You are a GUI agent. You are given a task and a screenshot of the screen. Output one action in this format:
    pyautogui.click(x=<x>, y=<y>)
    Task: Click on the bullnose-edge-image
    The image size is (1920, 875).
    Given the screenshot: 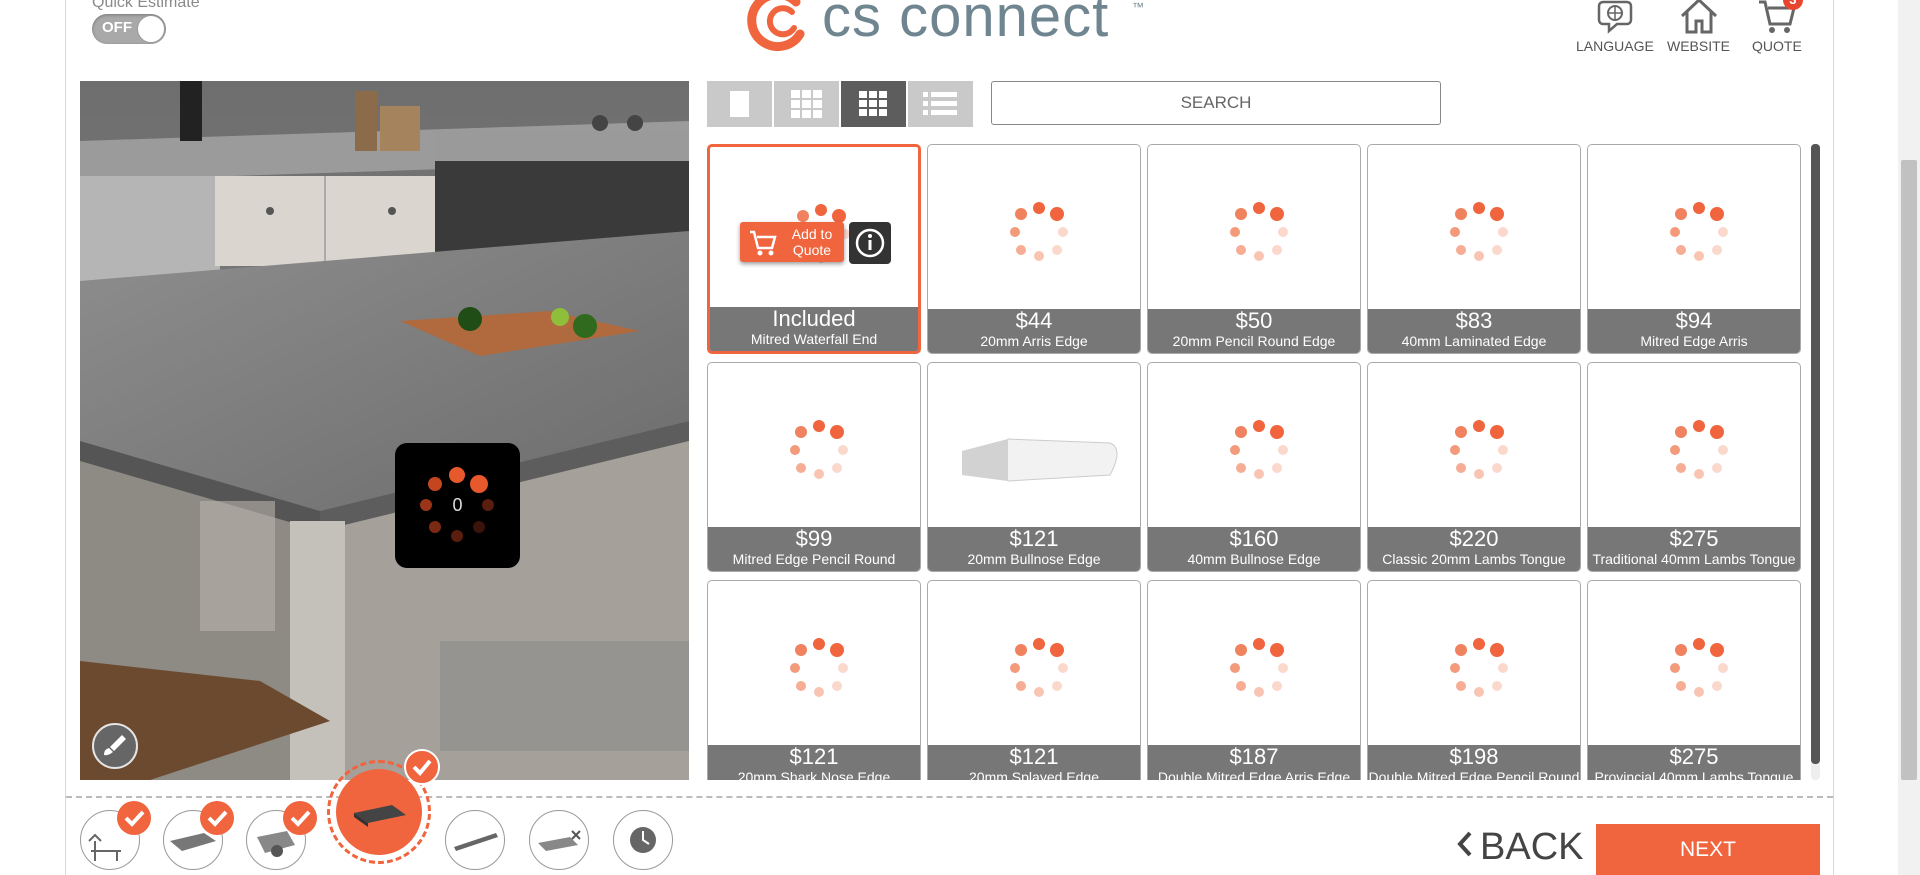 What is the action you would take?
    pyautogui.click(x=1040, y=460)
    